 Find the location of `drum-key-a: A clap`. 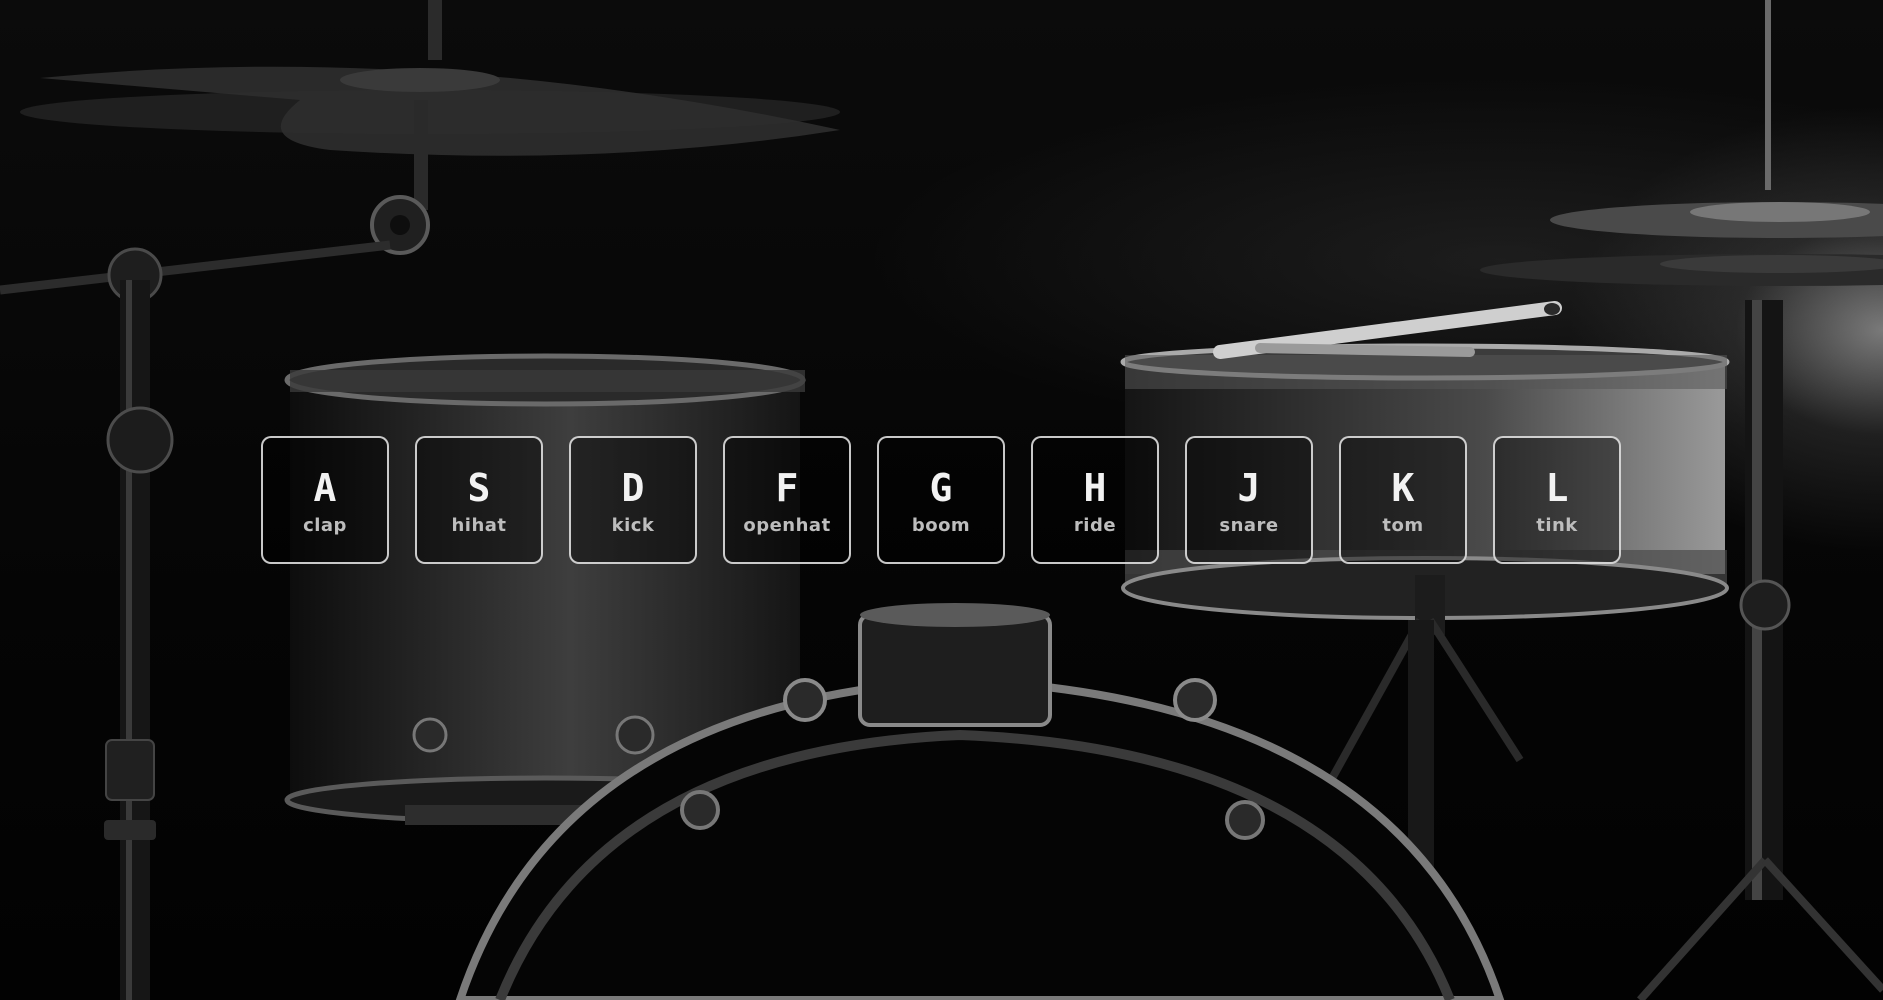

drum-key-a: A clap is located at coordinates (325, 500).